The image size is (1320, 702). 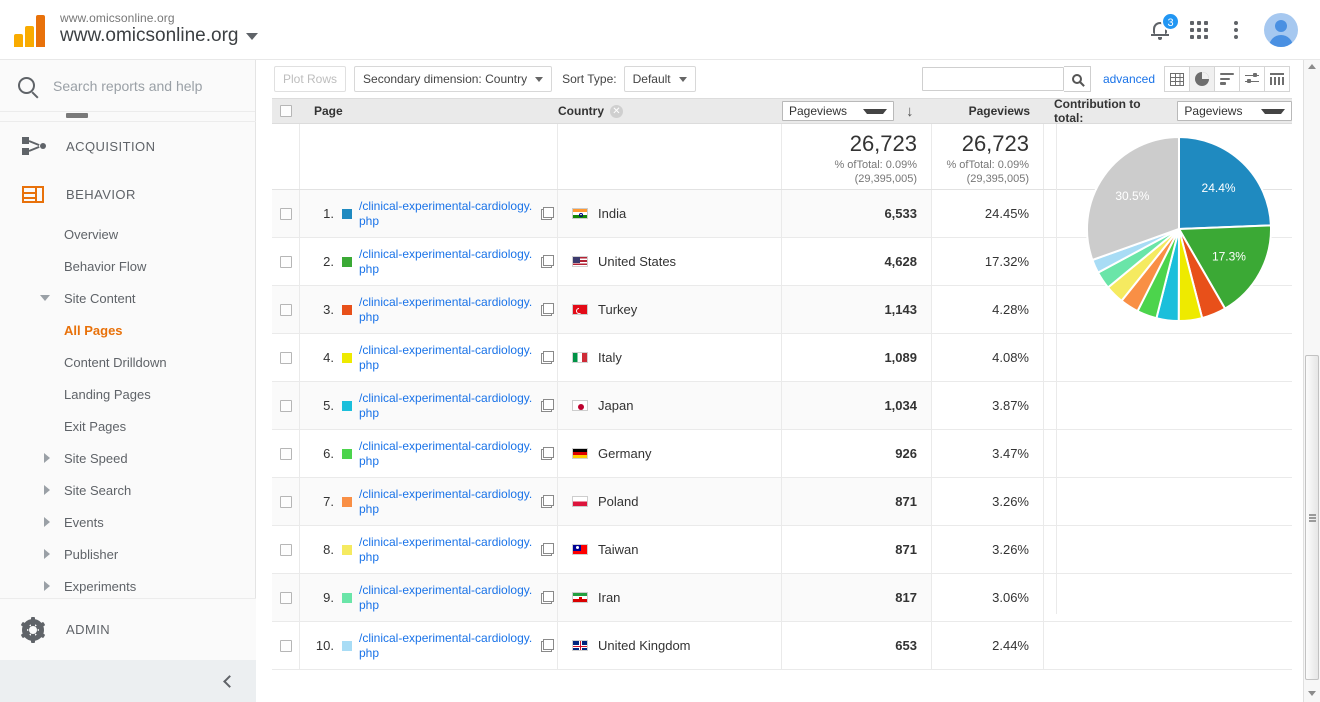 I want to click on table-view-icon, so click(x=1177, y=79).